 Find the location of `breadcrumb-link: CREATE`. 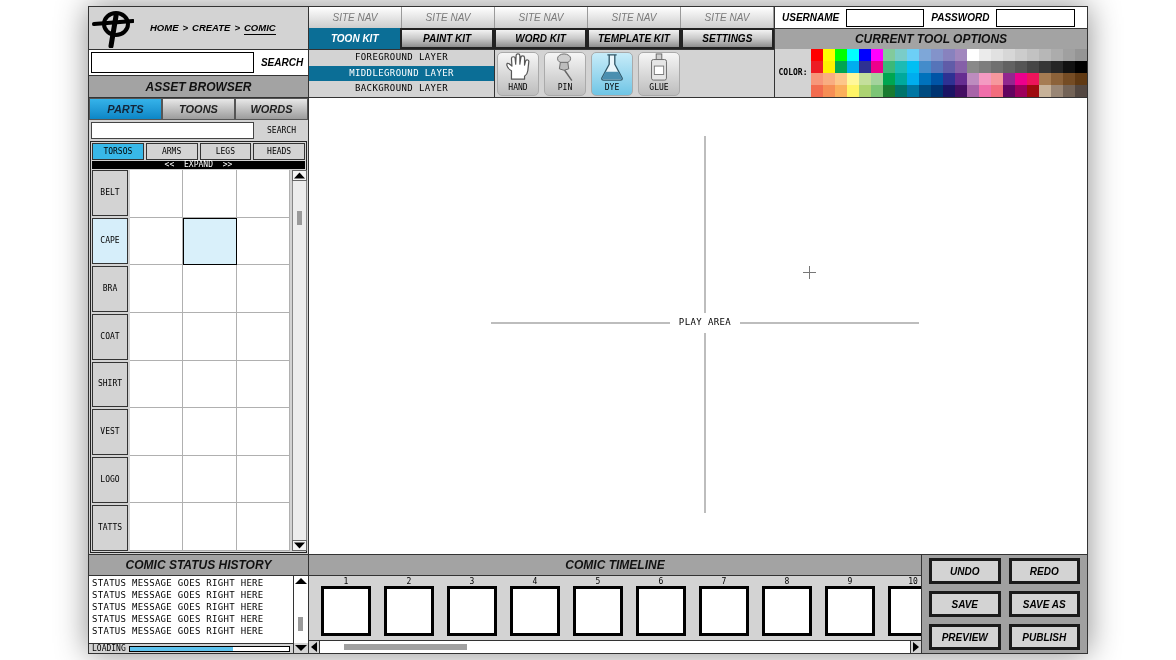

breadcrumb-link: CREATE is located at coordinates (211, 28).